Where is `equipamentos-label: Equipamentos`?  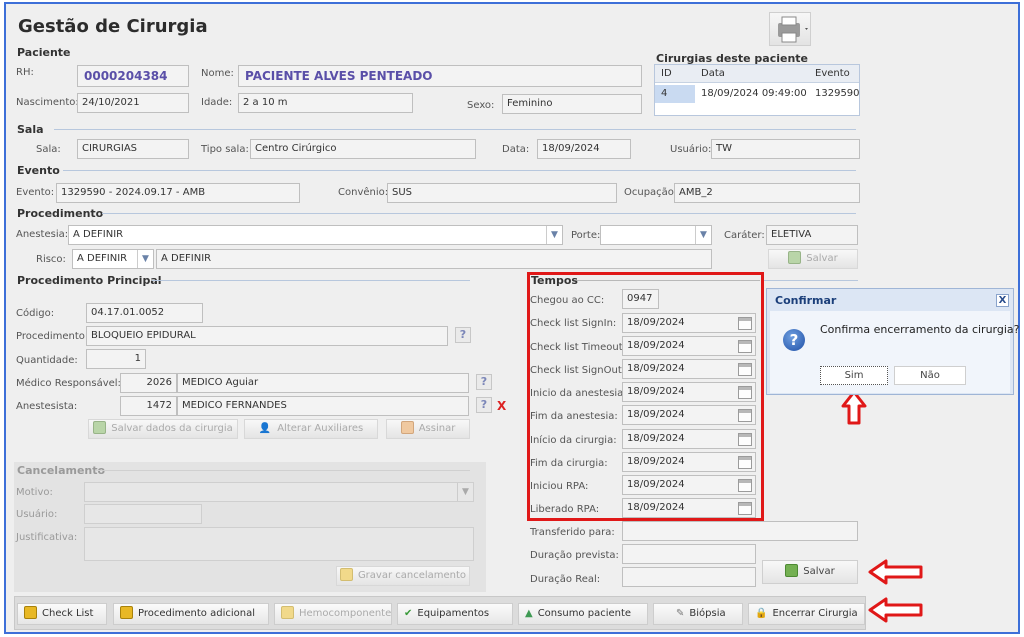 equipamentos-label: Equipamentos is located at coordinates (453, 613).